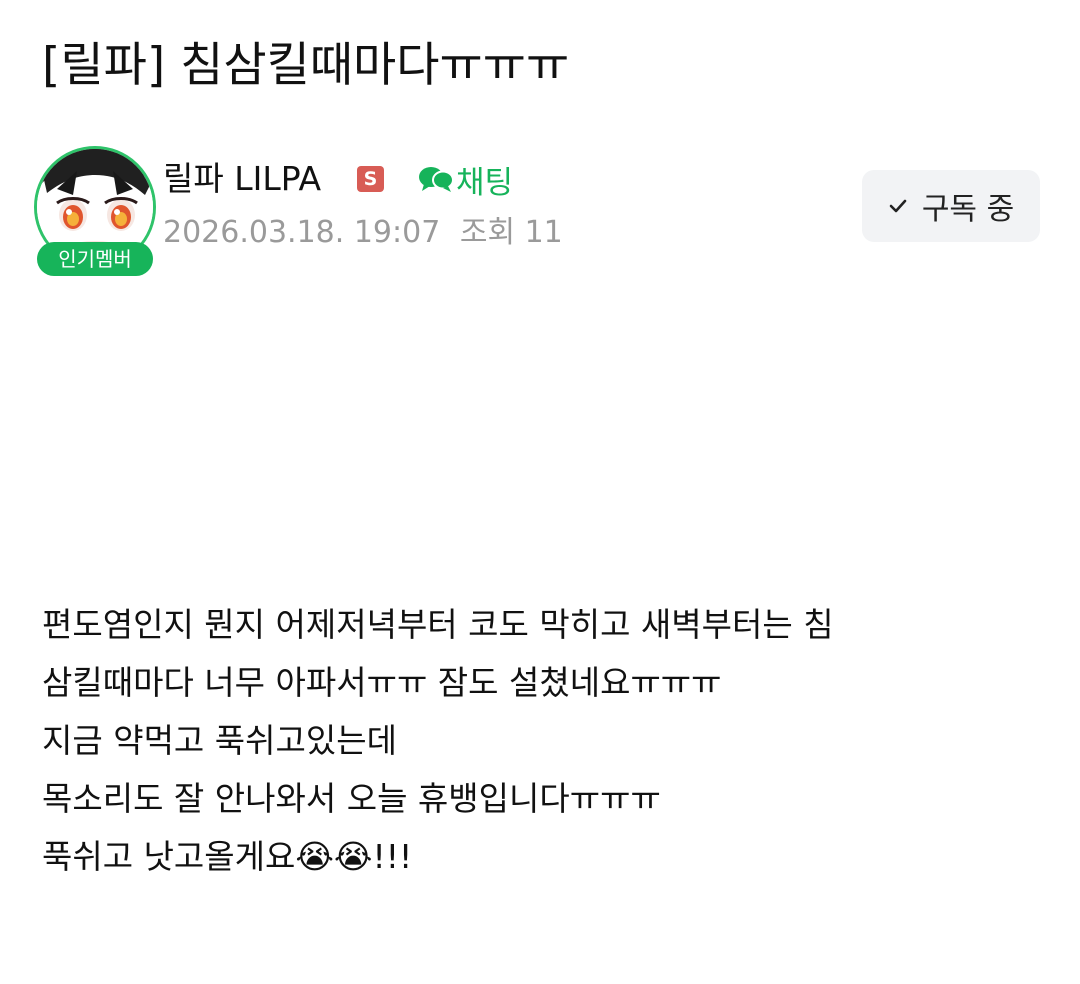 Image resolution: width=1080 pixels, height=984 pixels. I want to click on author-name: 릴파 LILPA, so click(242, 179).